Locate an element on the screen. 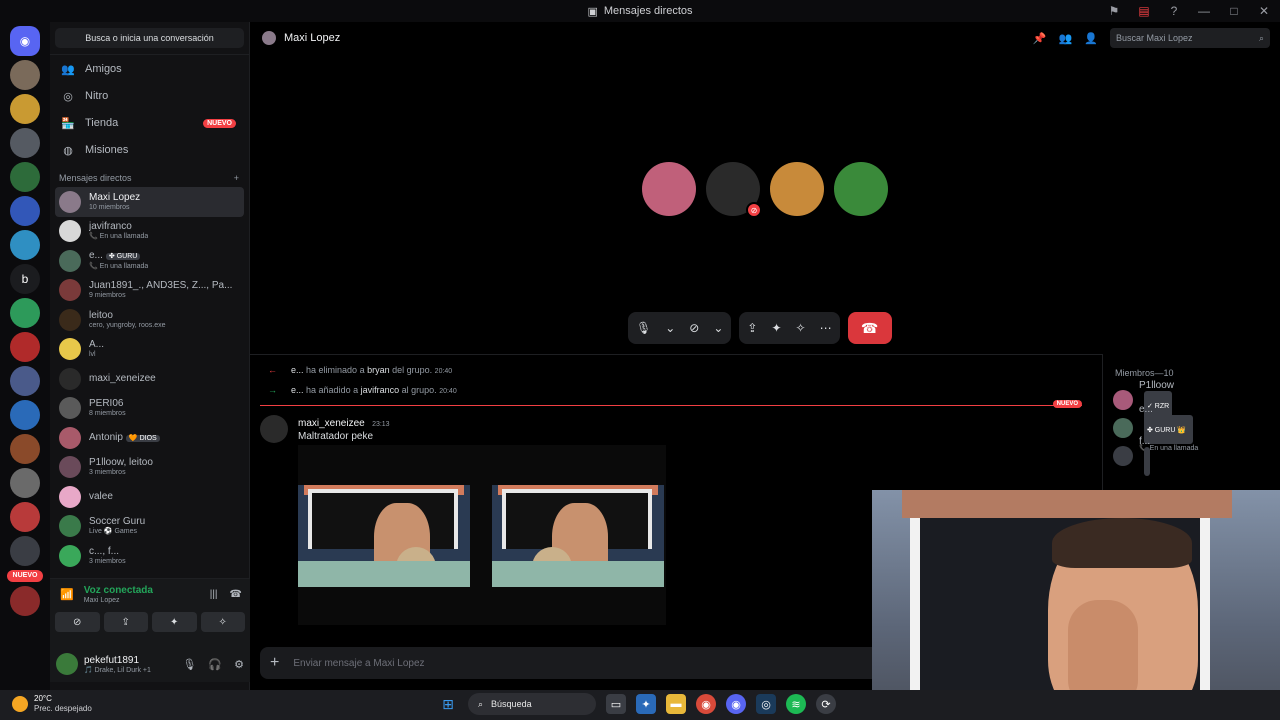 Image resolution: width=1280 pixels, height=720 pixels. sidebar-item-tienda: 🏪 Tienda NUEVO is located at coordinates (149, 123).